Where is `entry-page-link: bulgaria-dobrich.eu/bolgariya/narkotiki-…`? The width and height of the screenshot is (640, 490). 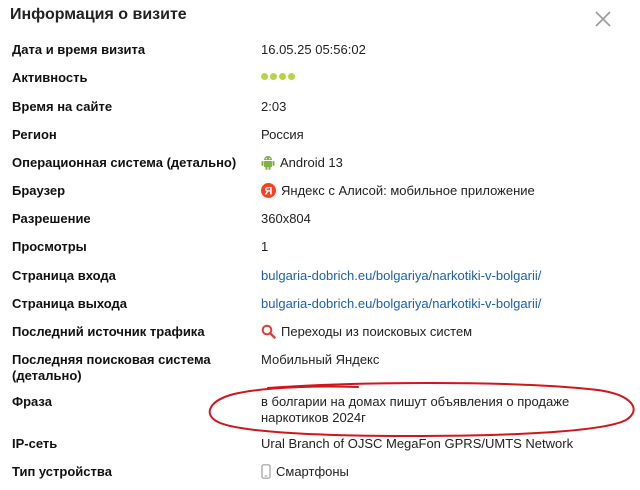
entry-page-link: bulgaria-dobrich.eu/bolgariya/narkotiki-… is located at coordinates (401, 276).